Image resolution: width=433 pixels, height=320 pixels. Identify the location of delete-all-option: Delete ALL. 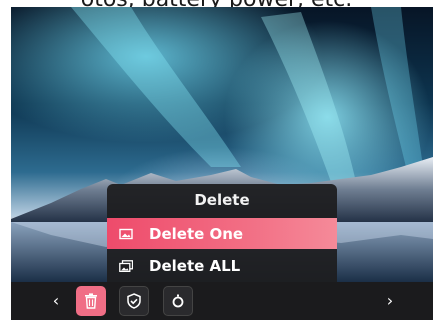
(222, 265).